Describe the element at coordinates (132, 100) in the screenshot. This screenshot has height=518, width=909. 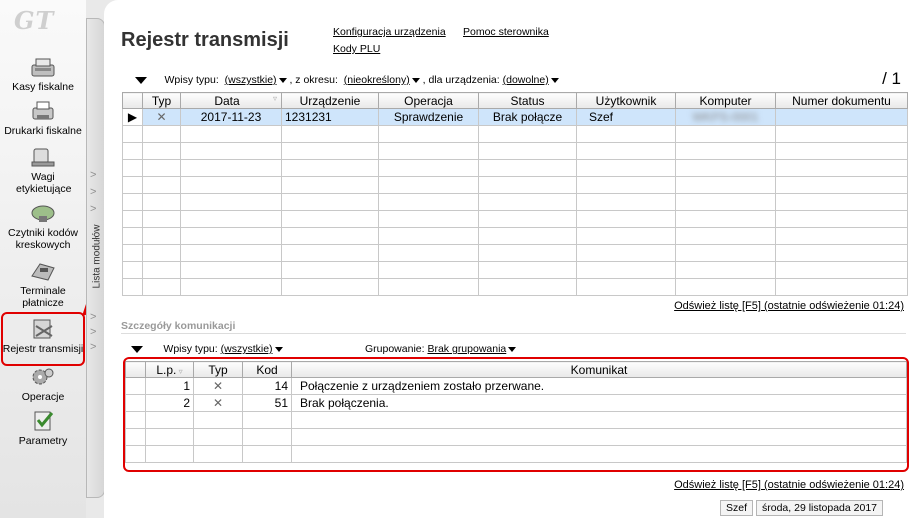
I see `row-indicator-header` at that location.